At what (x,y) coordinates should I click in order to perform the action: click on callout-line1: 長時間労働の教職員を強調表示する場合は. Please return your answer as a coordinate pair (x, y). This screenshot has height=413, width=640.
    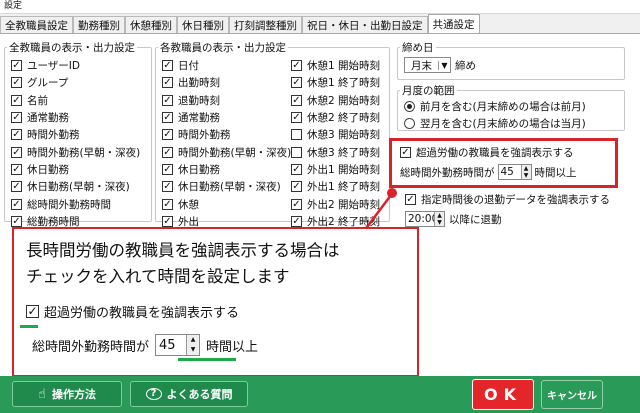
    Looking at the image, I should click on (183, 250).